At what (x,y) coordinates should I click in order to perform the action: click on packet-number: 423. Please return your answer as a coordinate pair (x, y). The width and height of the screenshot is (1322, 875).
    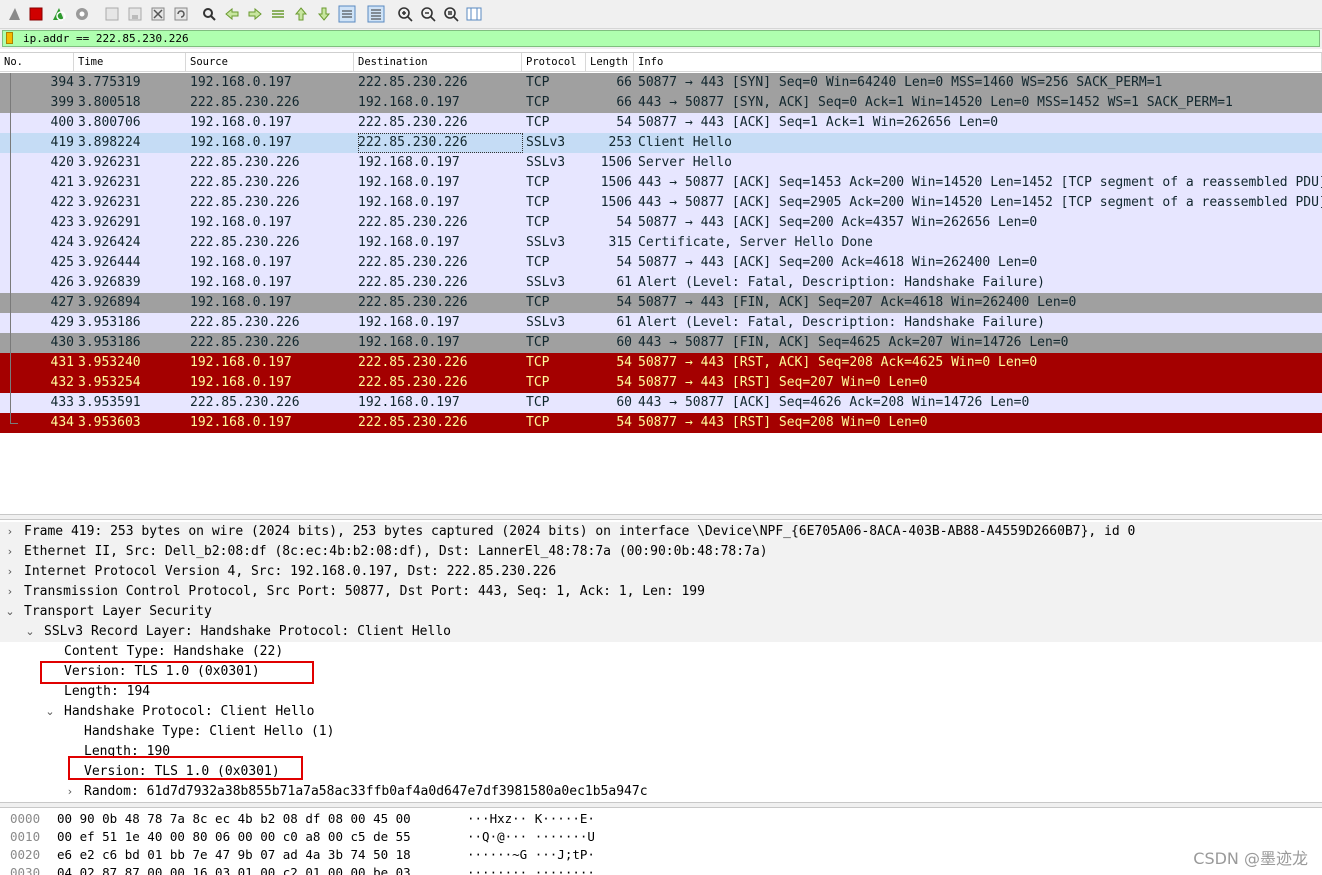
    Looking at the image, I should click on (62, 222).